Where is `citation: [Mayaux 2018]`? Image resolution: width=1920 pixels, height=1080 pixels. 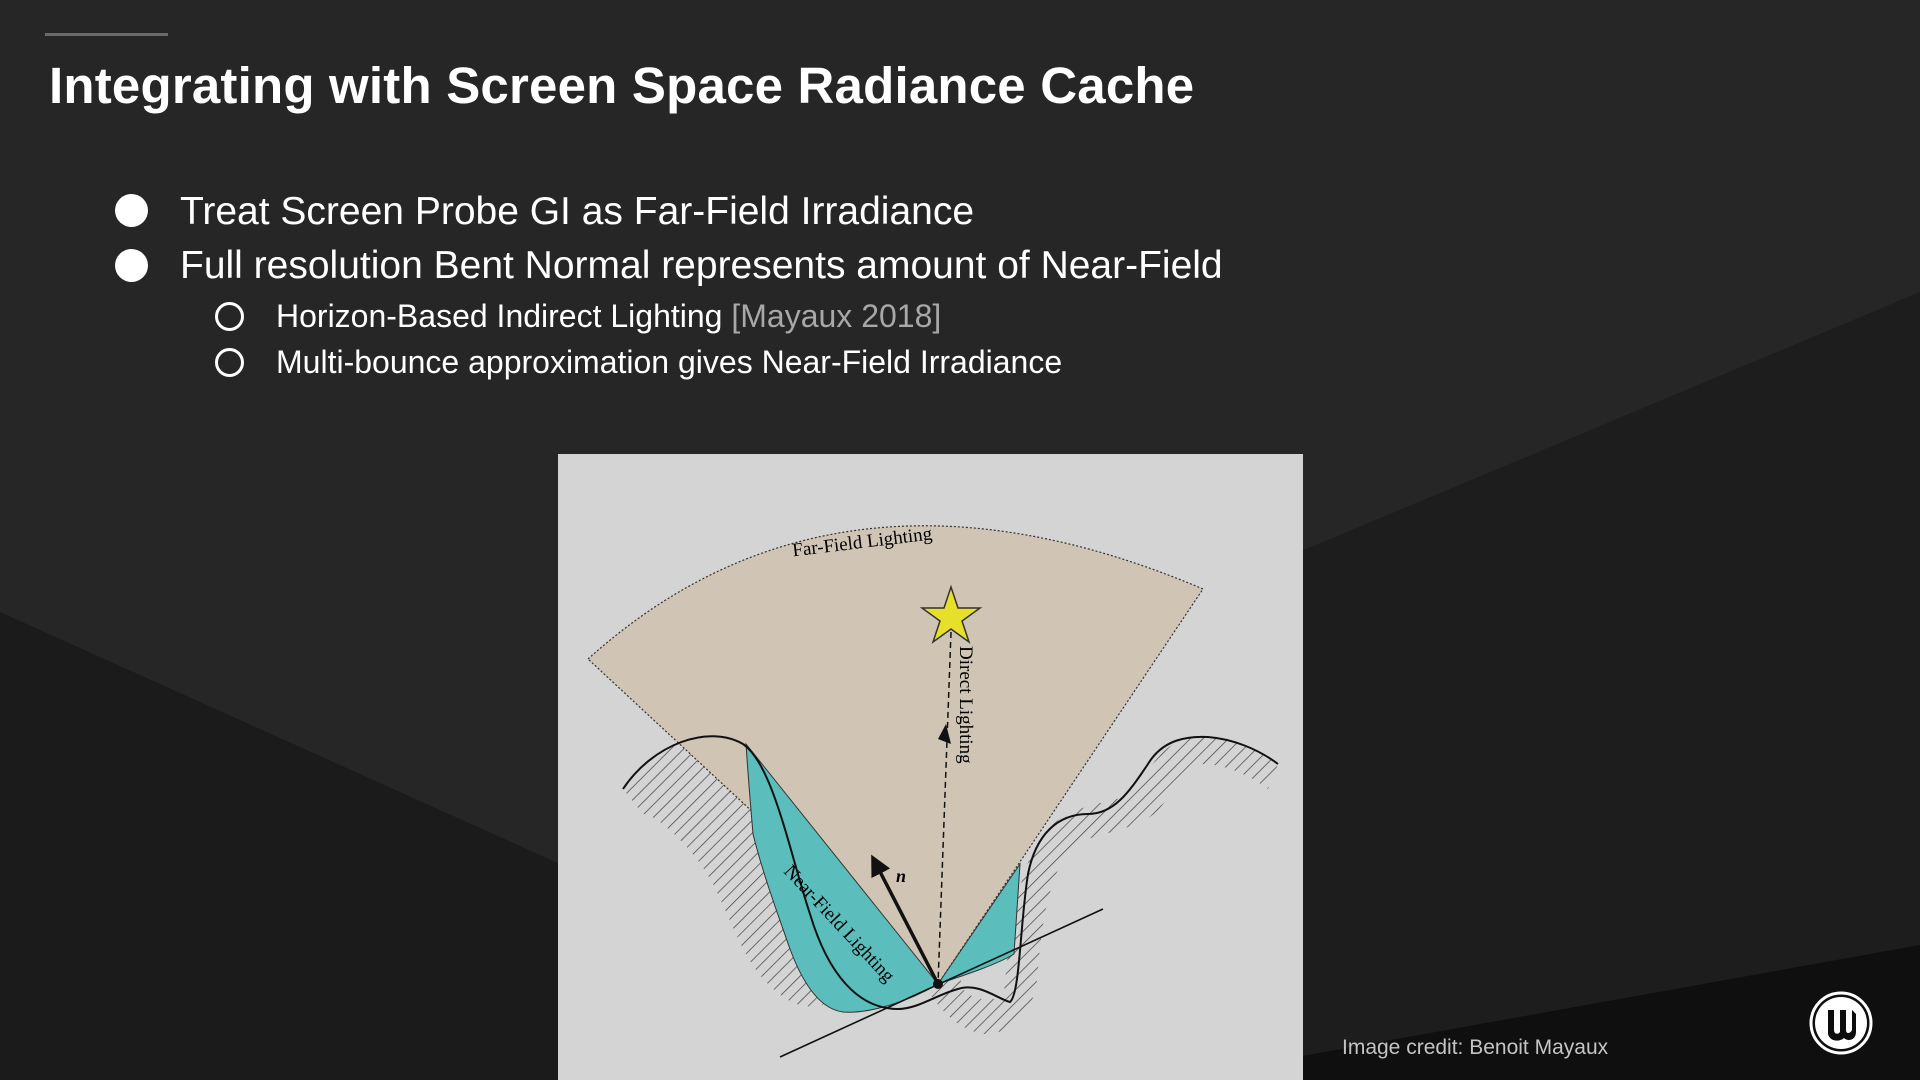
citation: [Mayaux 2018] is located at coordinates (836, 316).